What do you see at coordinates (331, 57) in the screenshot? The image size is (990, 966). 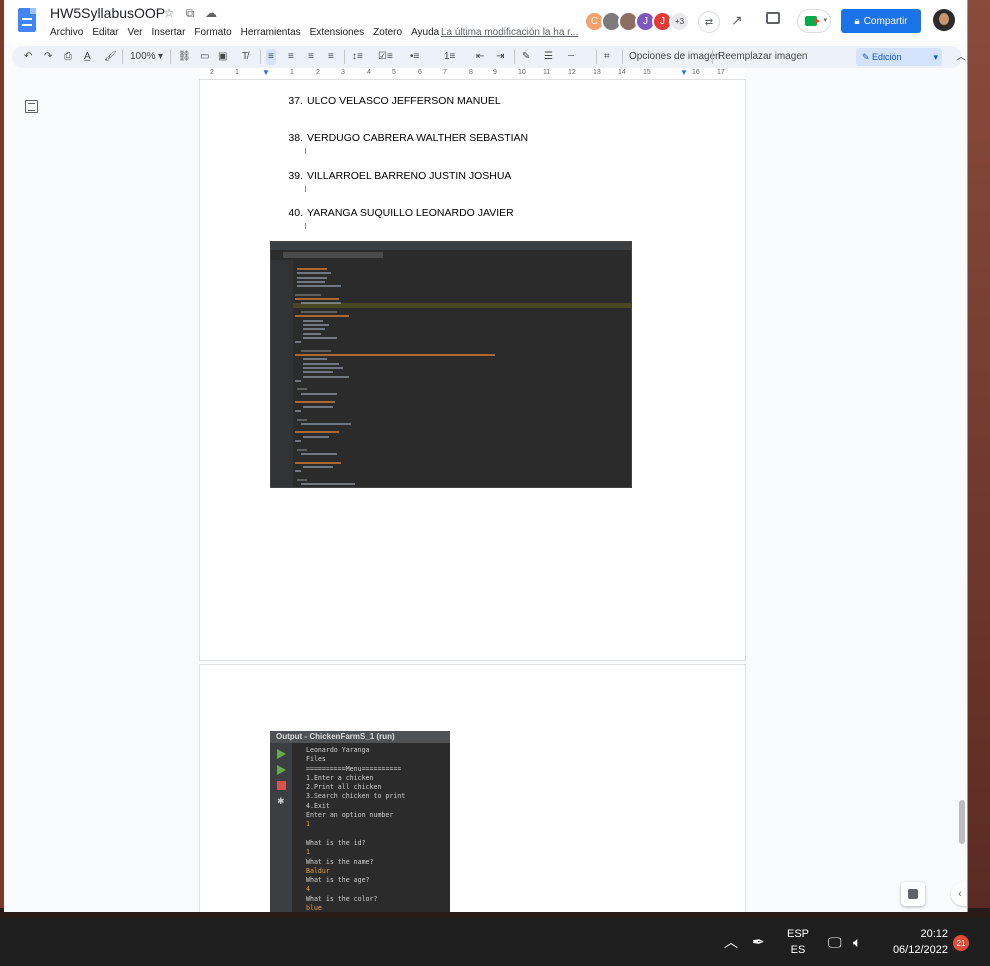 I see `align-justify-icon: ≡` at bounding box center [331, 57].